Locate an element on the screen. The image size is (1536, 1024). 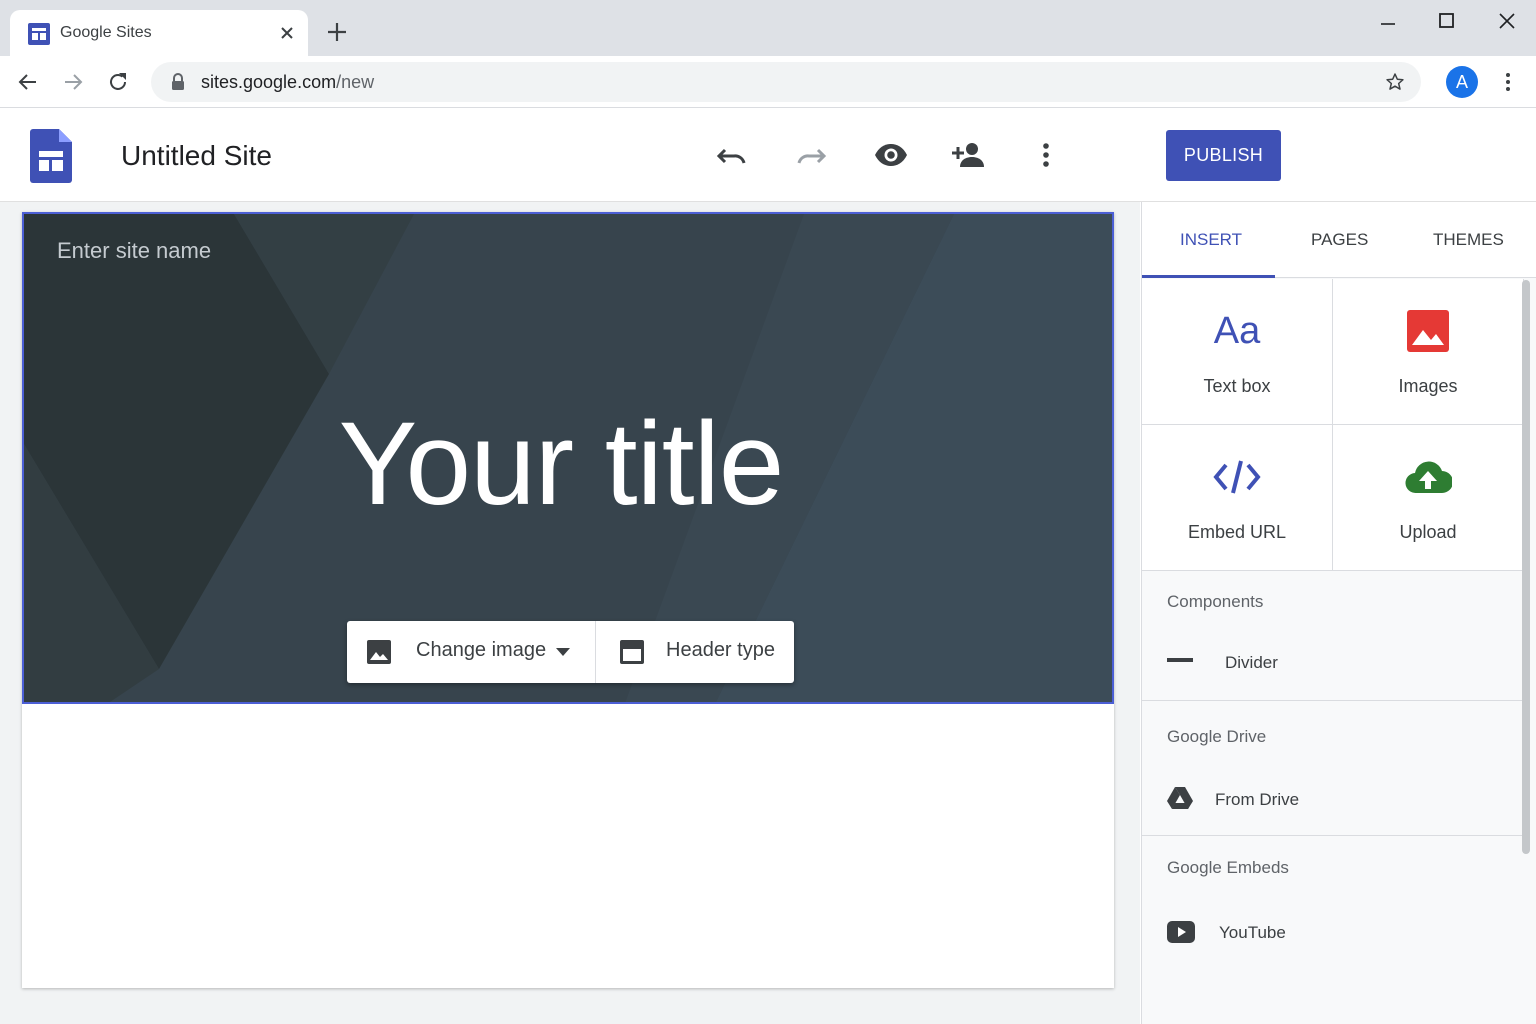
insert-text-box-tile: Aa Text box is located at coordinates (1237, 352).